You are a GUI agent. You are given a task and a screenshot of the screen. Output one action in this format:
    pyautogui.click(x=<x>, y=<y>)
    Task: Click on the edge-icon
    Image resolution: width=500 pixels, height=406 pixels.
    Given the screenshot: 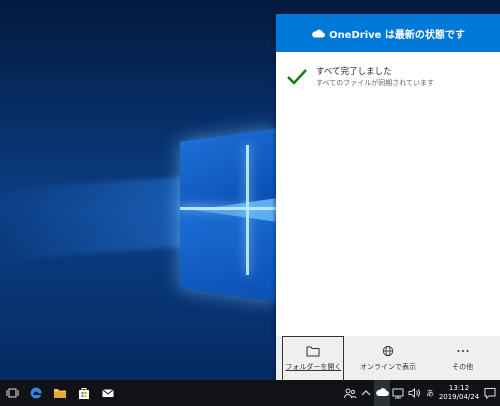 What is the action you would take?
    pyautogui.click(x=36, y=393)
    